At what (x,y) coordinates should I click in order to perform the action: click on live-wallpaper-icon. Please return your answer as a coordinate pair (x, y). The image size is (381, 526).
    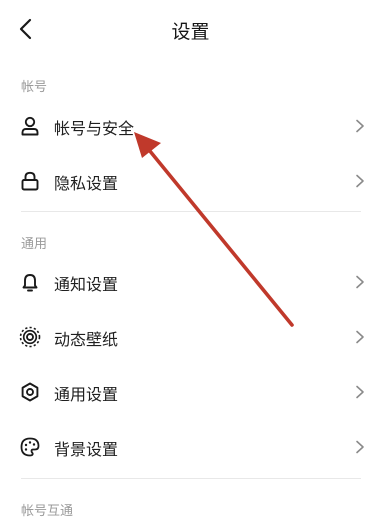
    Looking at the image, I should click on (30, 337).